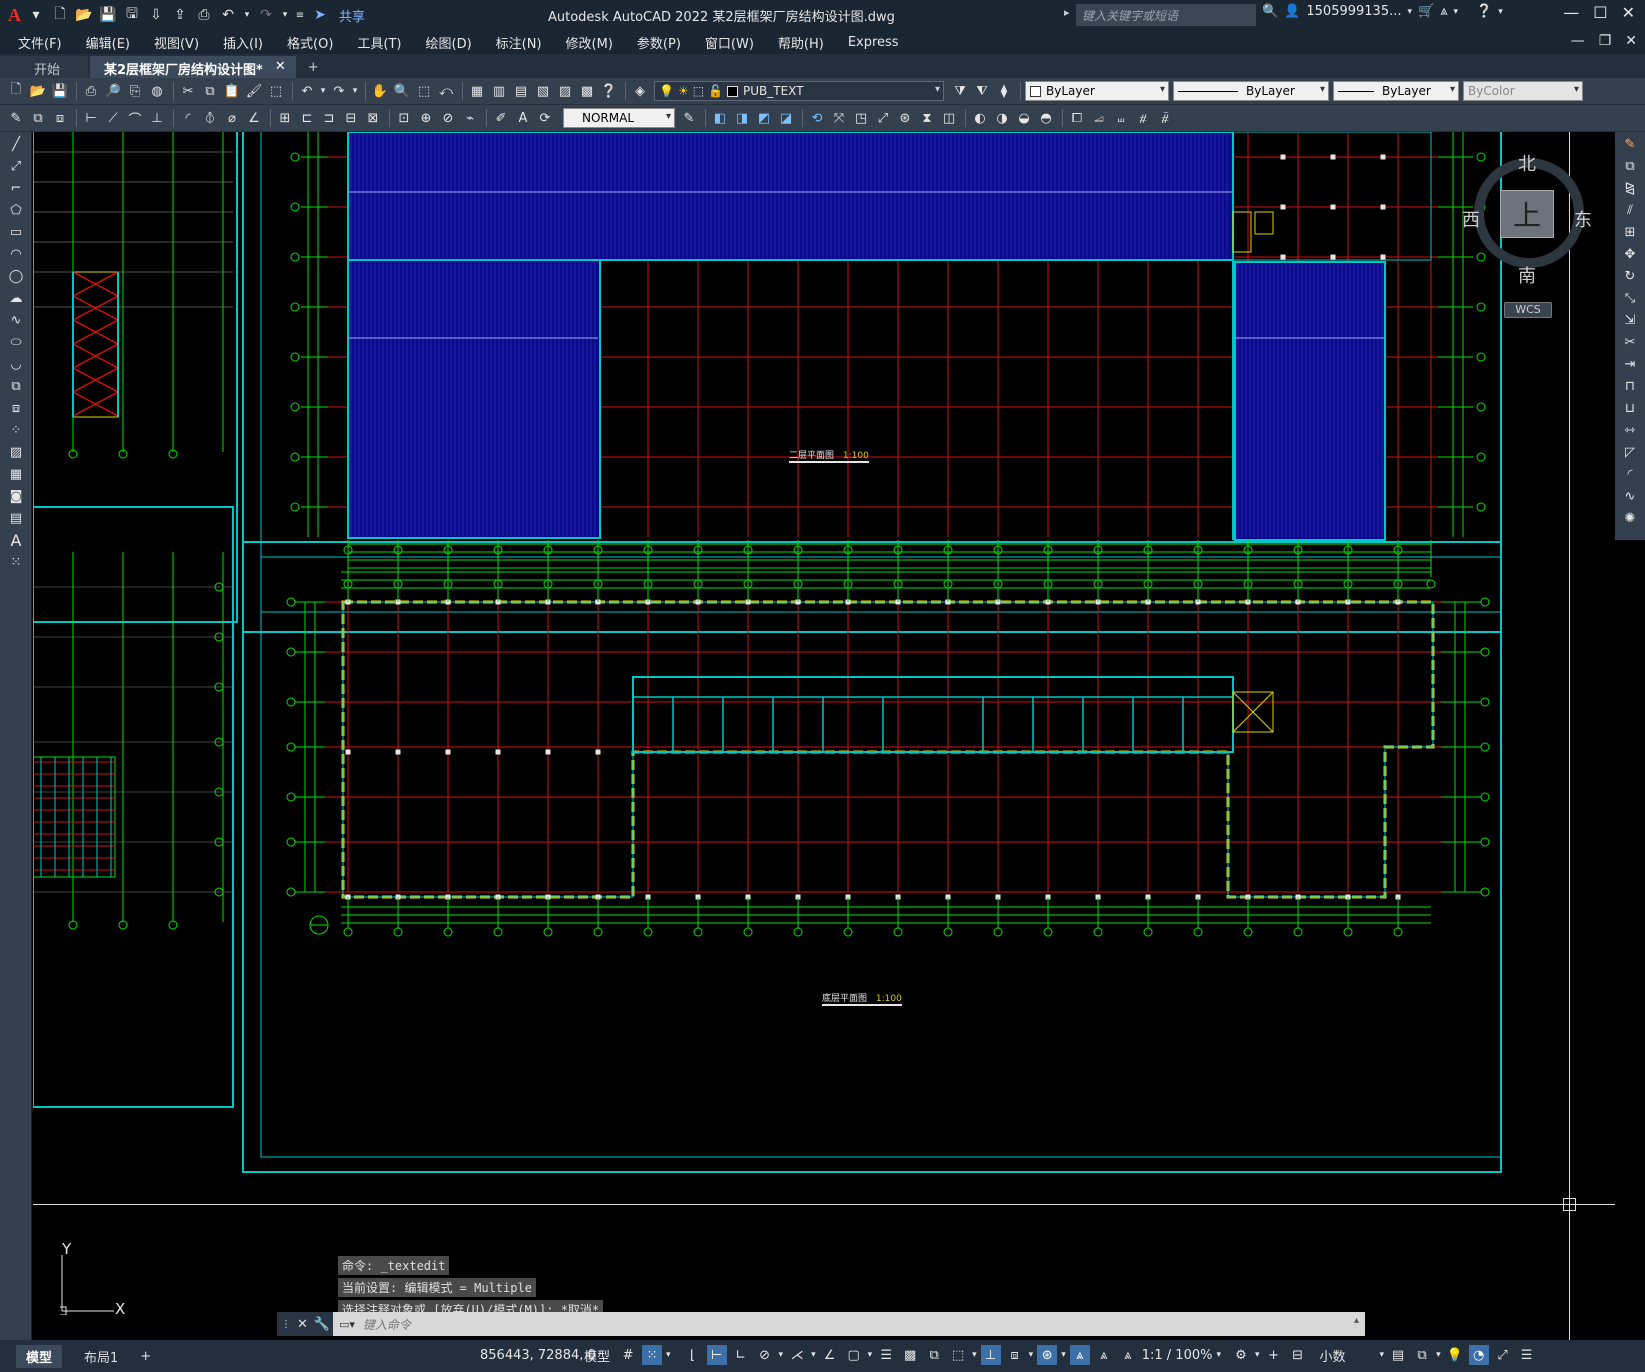  What do you see at coordinates (247, 15) in the screenshot?
I see `undo-dropdown-icon: ▾` at bounding box center [247, 15].